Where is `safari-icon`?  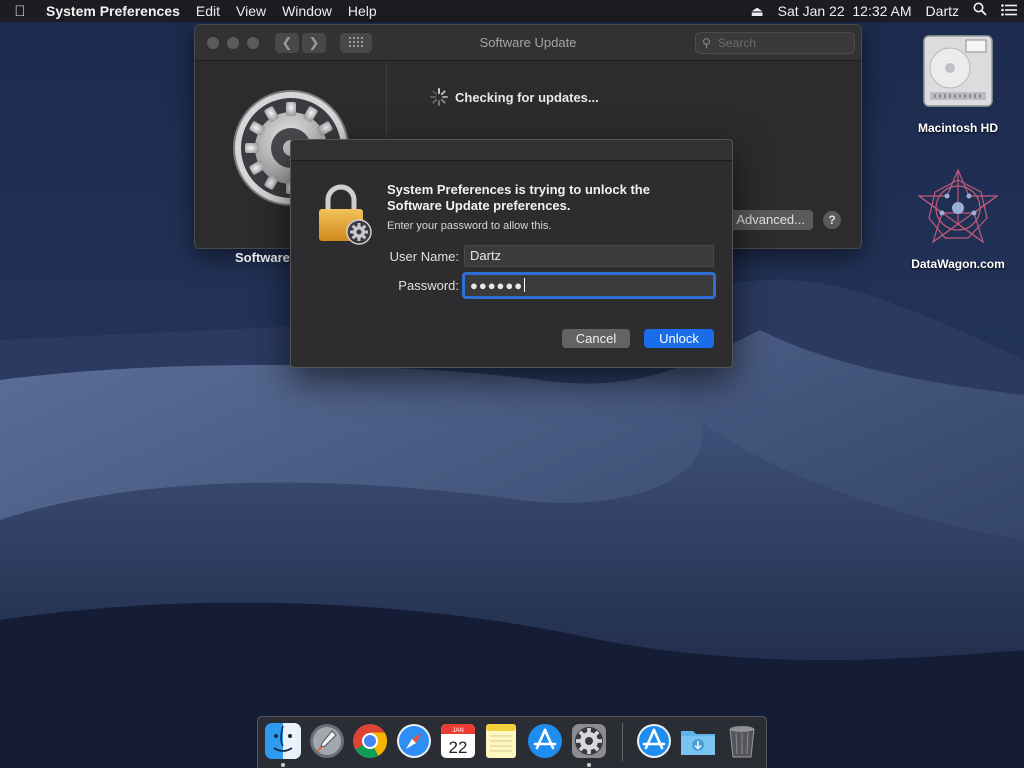
safari-icon is located at coordinates (414, 741).